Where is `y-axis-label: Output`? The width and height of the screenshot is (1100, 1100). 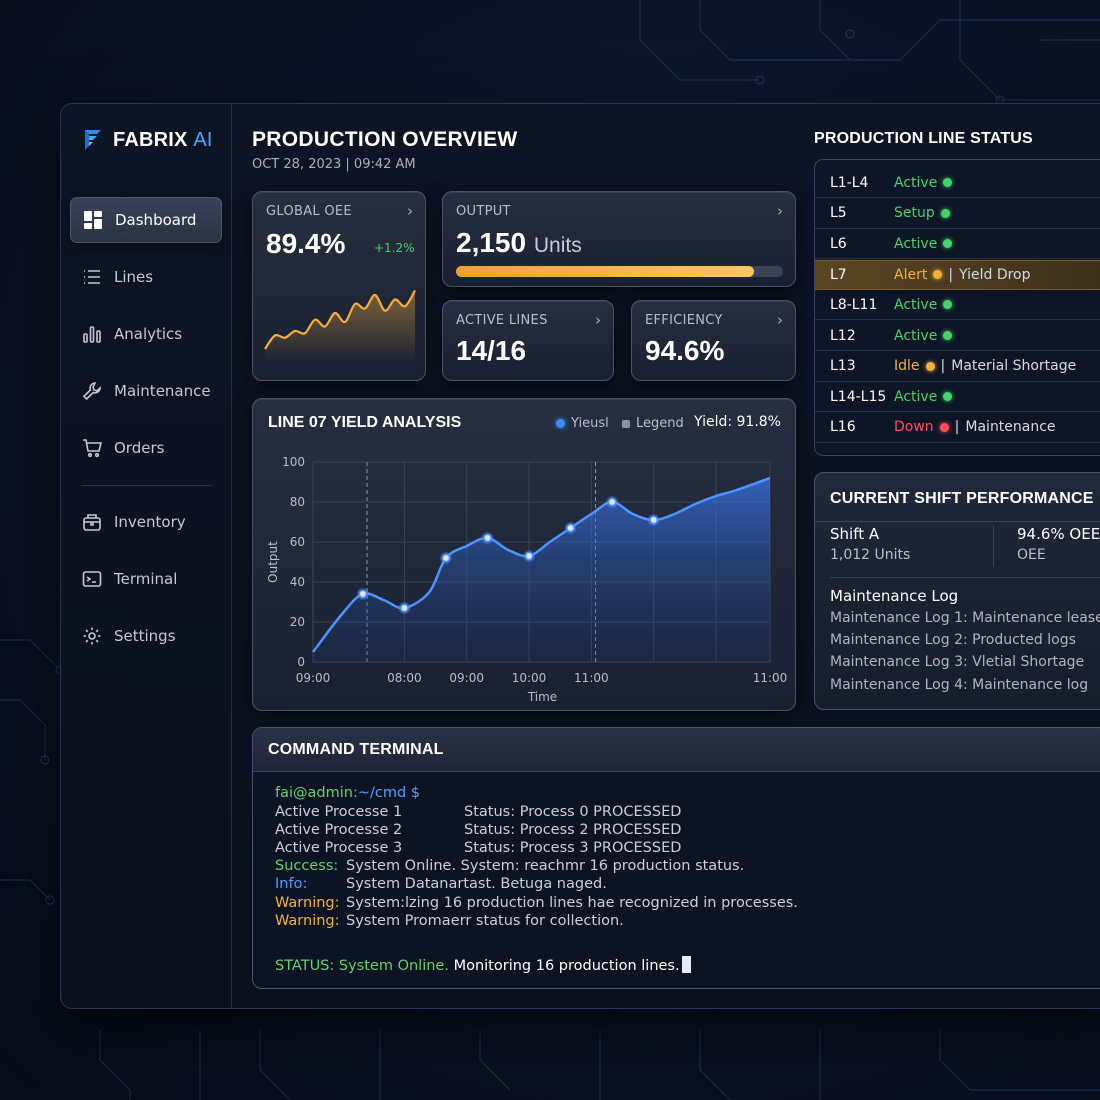 y-axis-label: Output is located at coordinates (273, 562).